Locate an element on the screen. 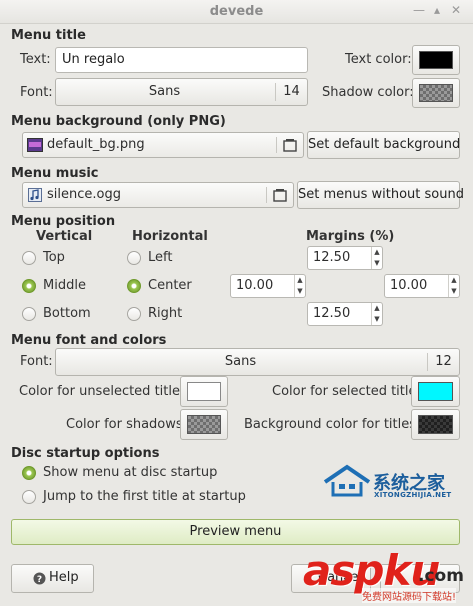 The height and width of the screenshot is (606, 473). shadow-color-button is located at coordinates (436, 93).